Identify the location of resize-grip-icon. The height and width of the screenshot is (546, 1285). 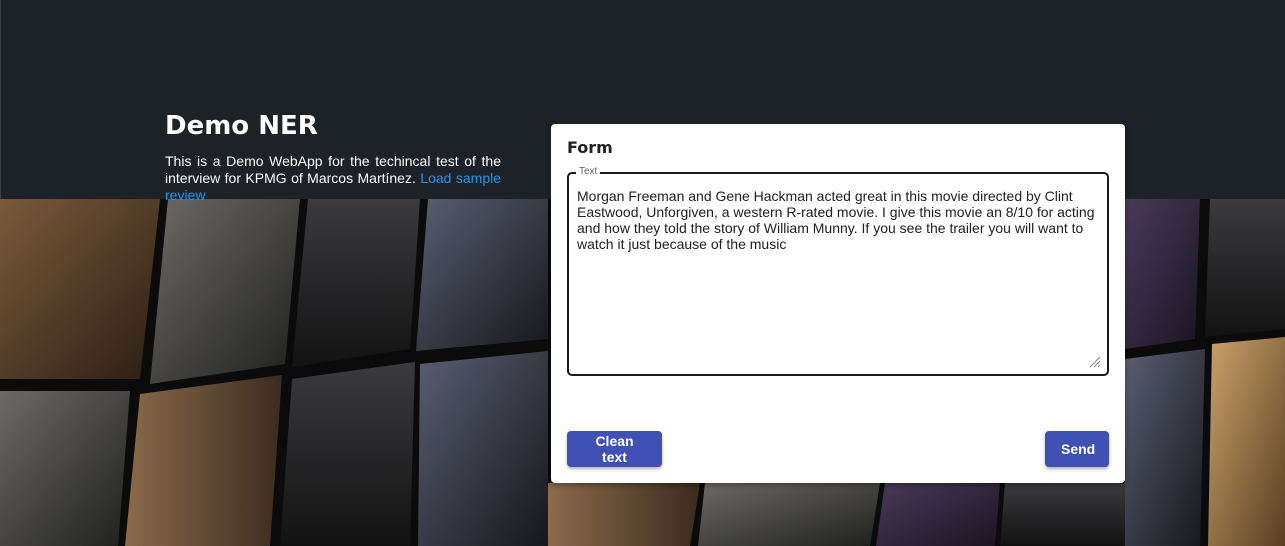
(1095, 362).